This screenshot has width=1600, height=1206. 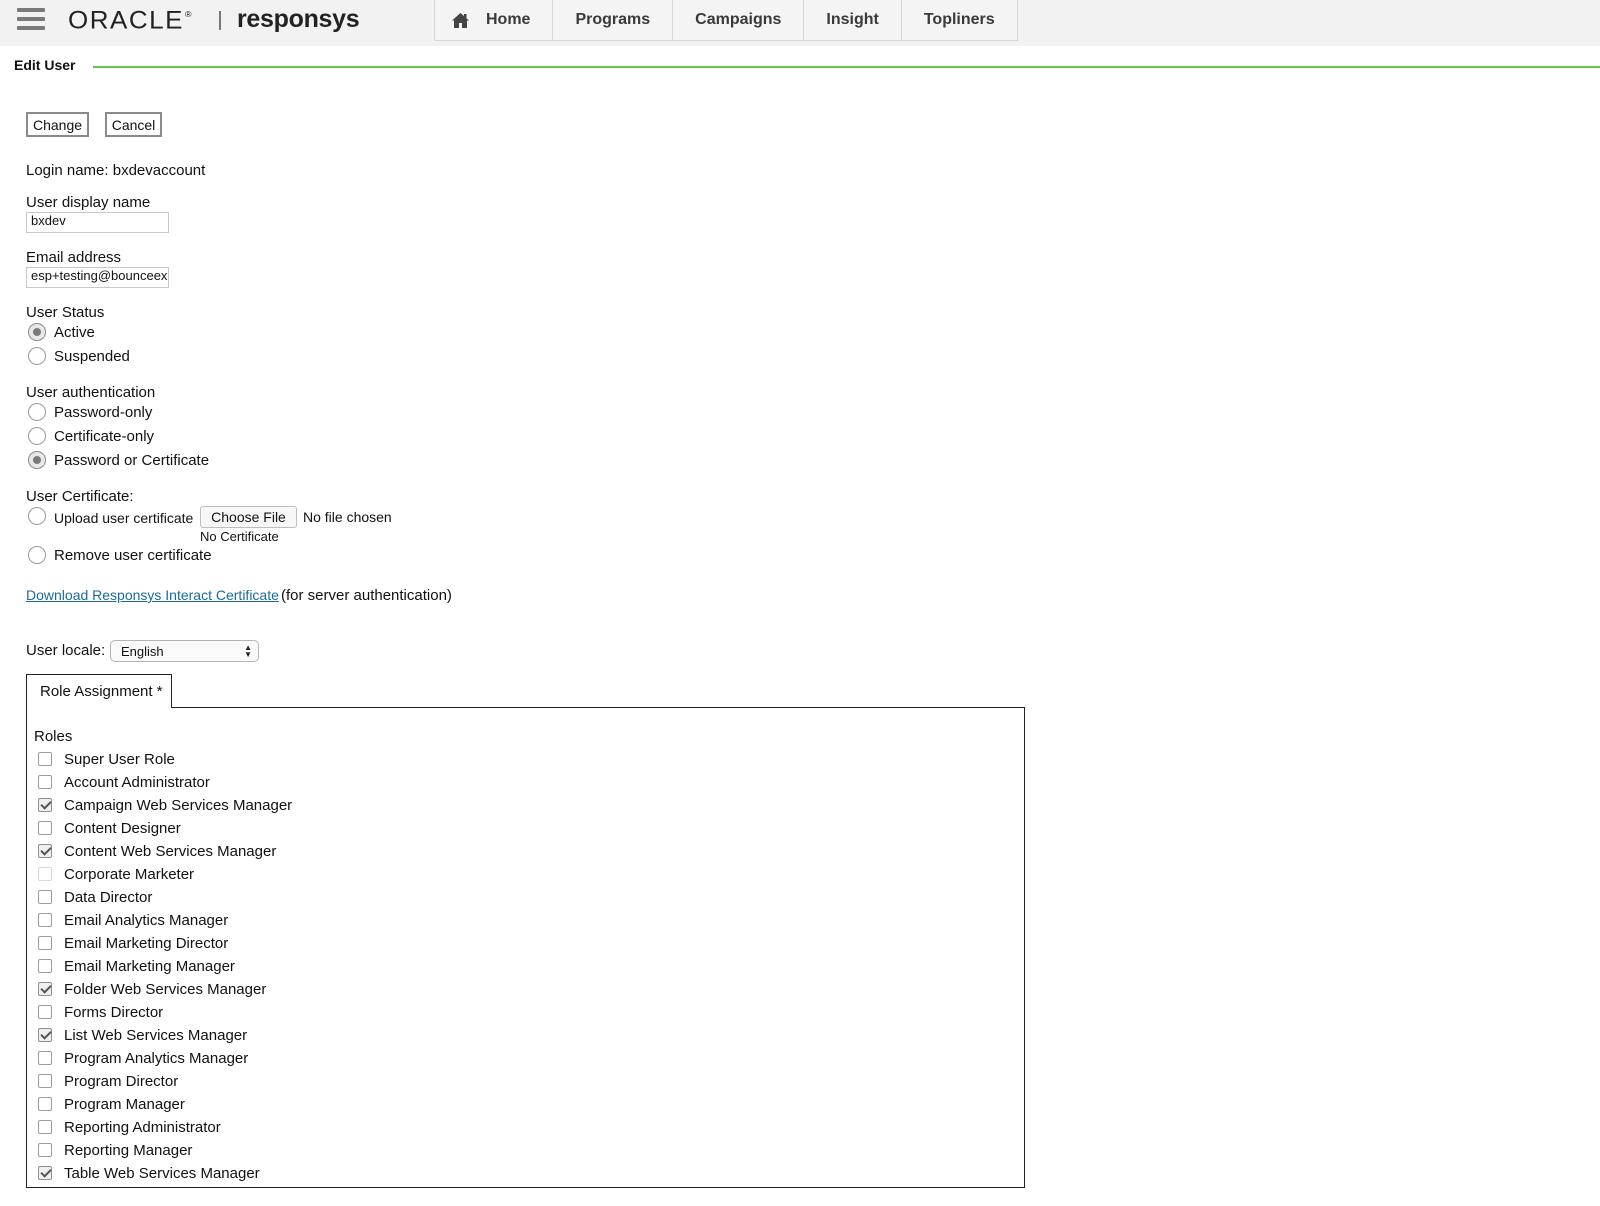 What do you see at coordinates (298, 19) in the screenshot?
I see `responsys-logo: responsys` at bounding box center [298, 19].